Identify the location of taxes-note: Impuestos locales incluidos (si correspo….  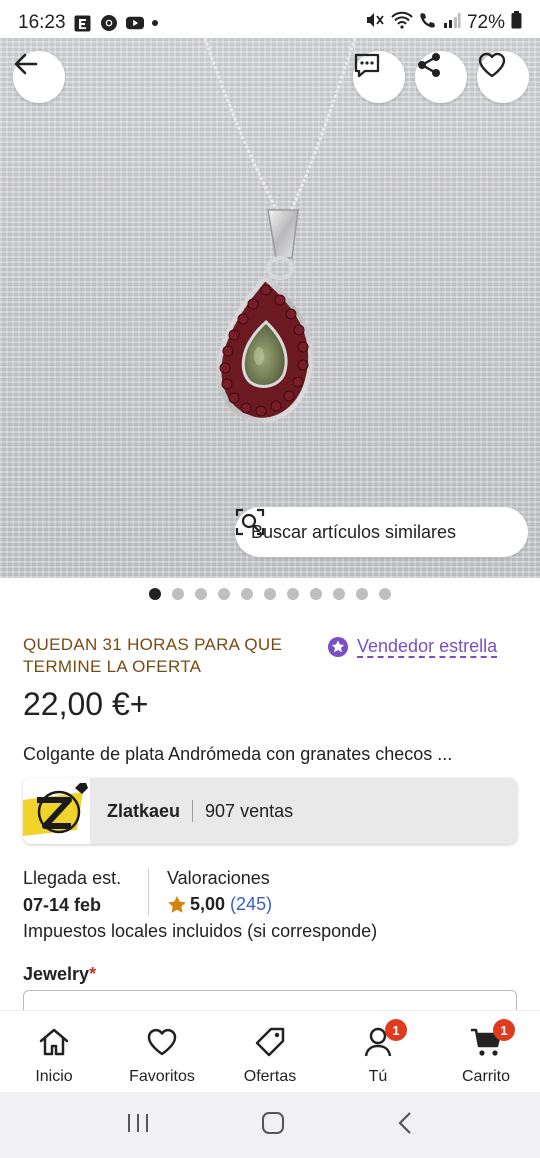
(200, 931).